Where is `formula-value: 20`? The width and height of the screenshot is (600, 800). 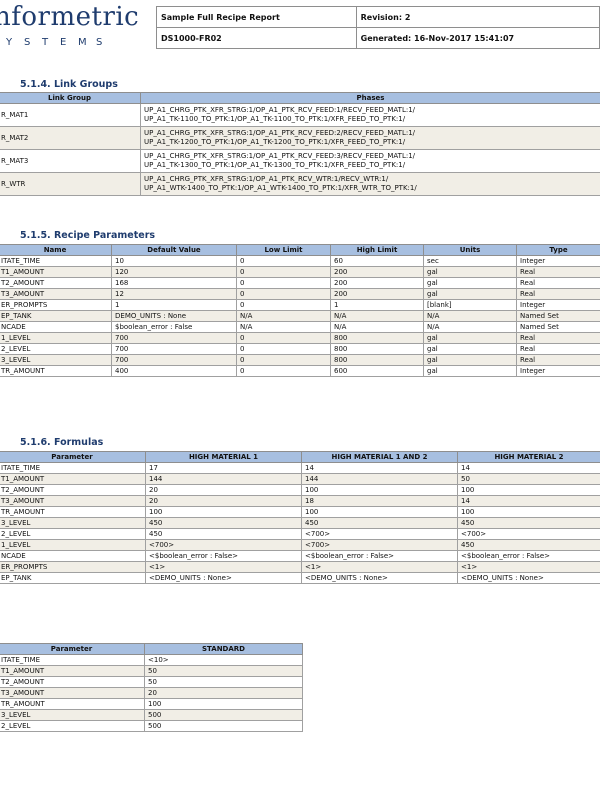
formula-value: 20 is located at coordinates (223, 490).